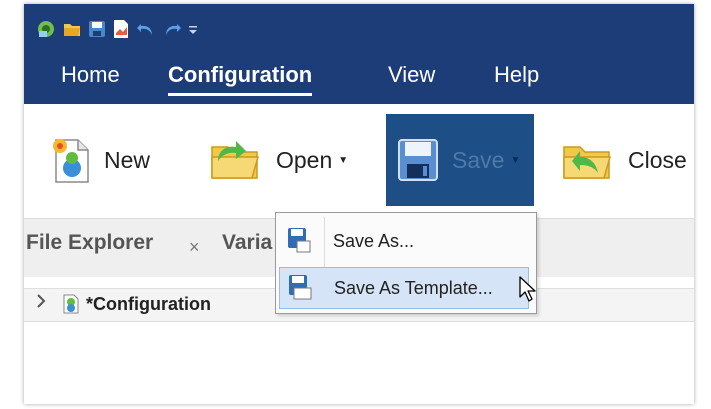 The image size is (711, 409). I want to click on tab-home: Home, so click(90, 75).